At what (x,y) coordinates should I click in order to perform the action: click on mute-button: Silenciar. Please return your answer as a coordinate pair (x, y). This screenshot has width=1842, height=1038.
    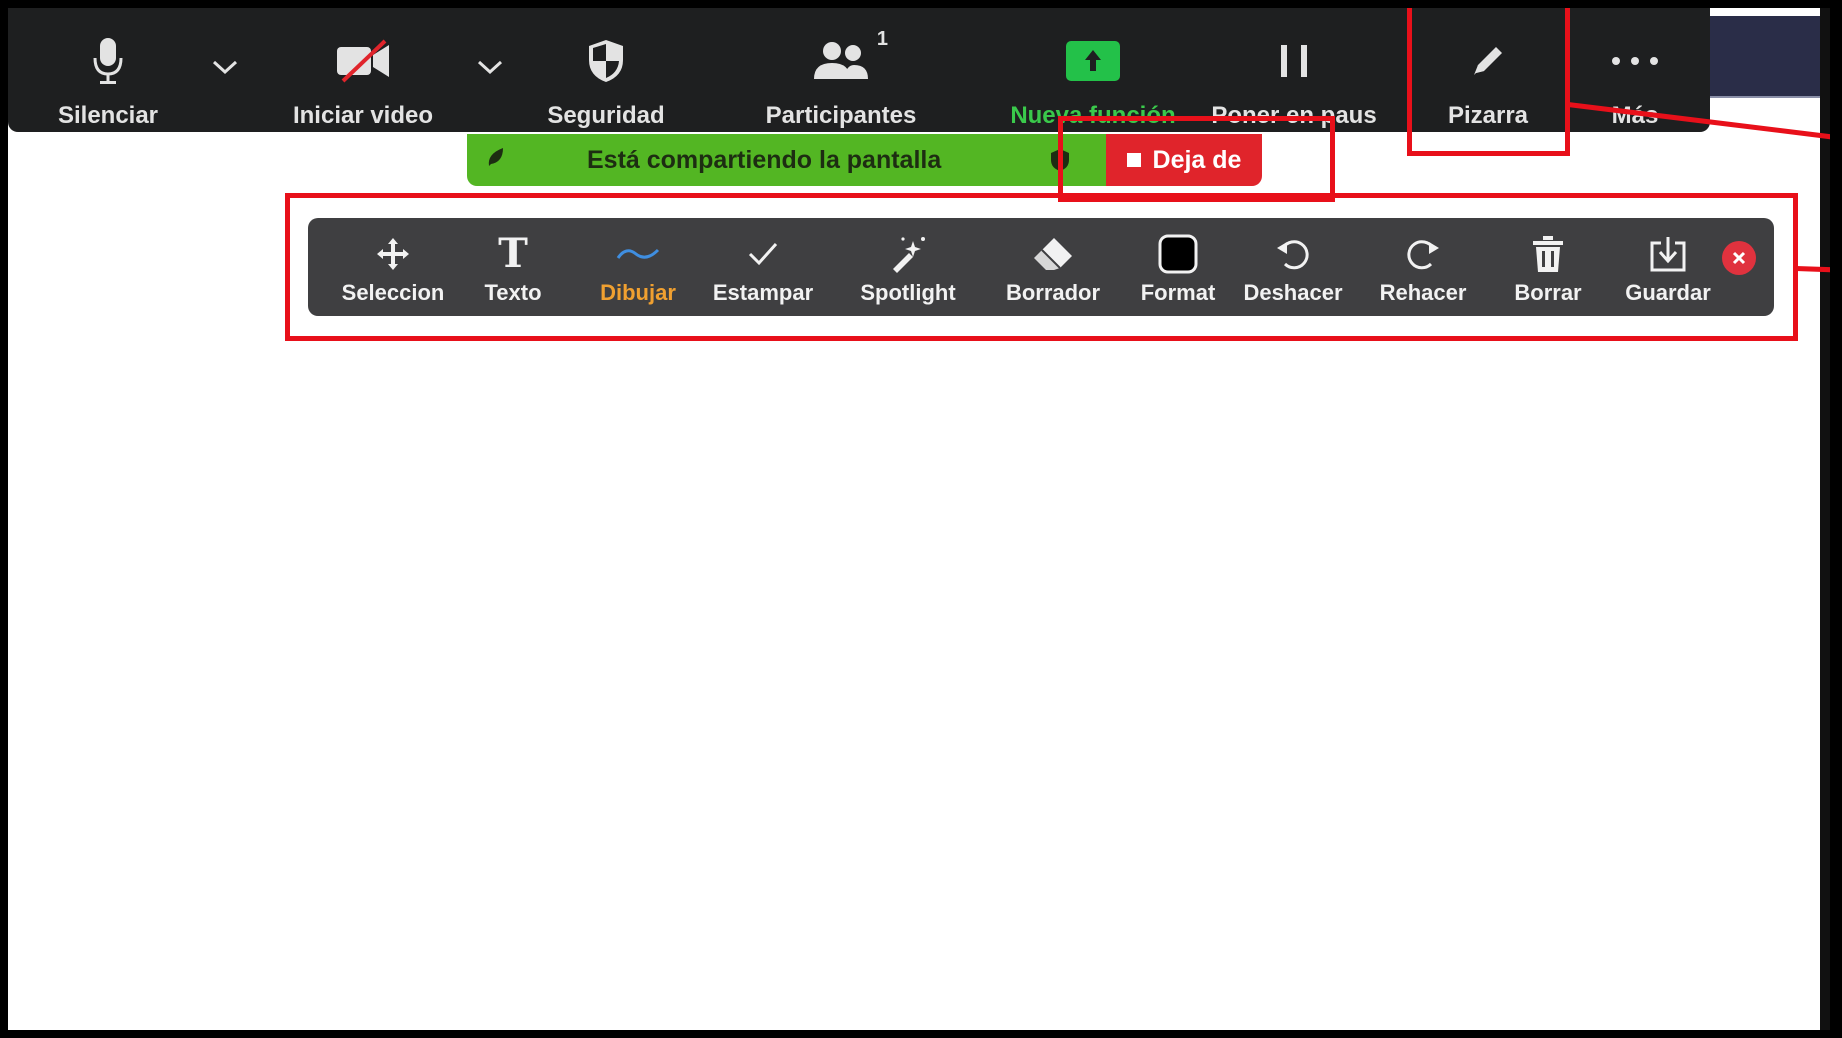
    Looking at the image, I should click on (108, 70).